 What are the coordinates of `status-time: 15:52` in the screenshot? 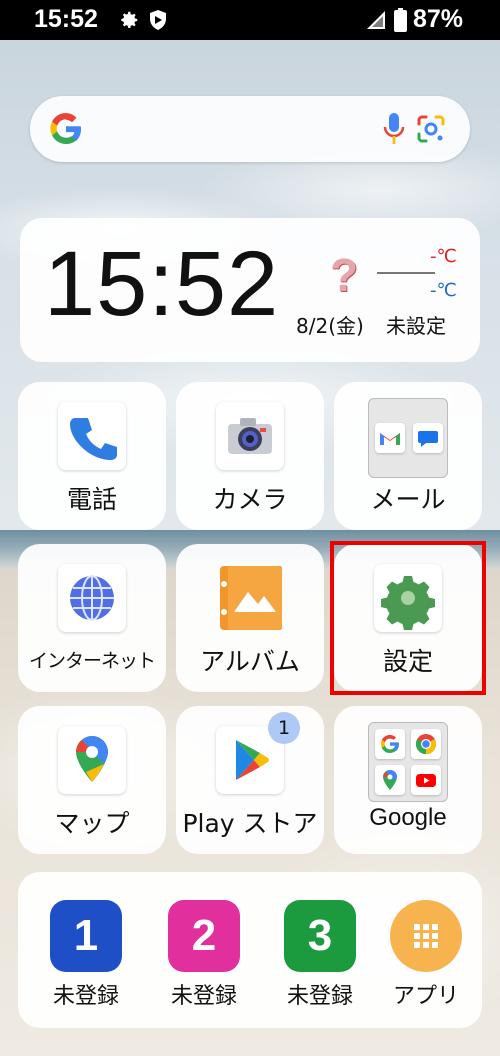 It's located at (66, 19).